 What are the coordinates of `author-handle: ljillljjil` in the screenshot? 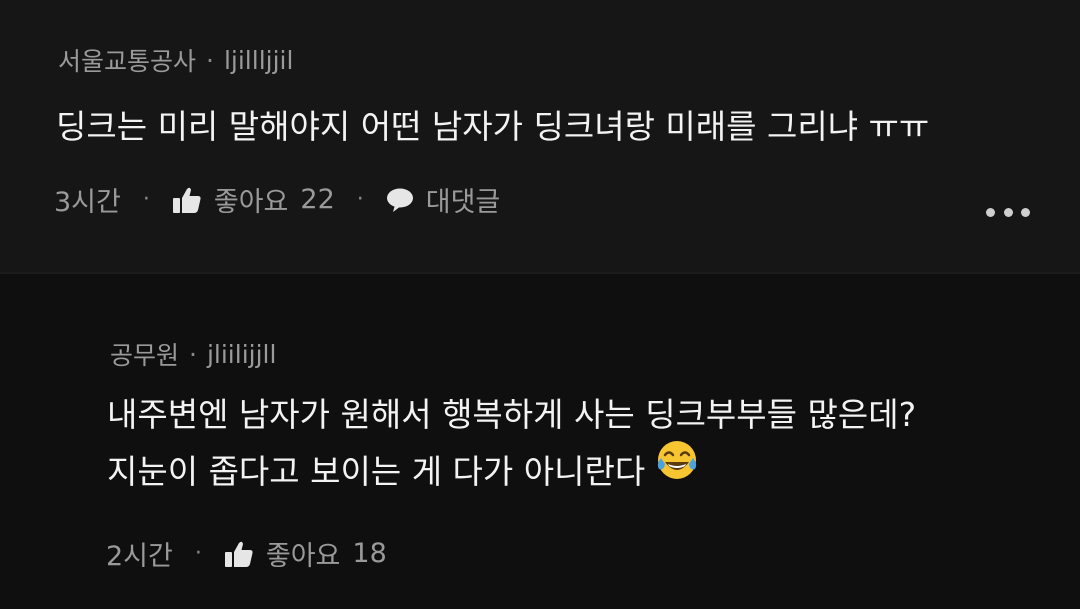 It's located at (258, 60).